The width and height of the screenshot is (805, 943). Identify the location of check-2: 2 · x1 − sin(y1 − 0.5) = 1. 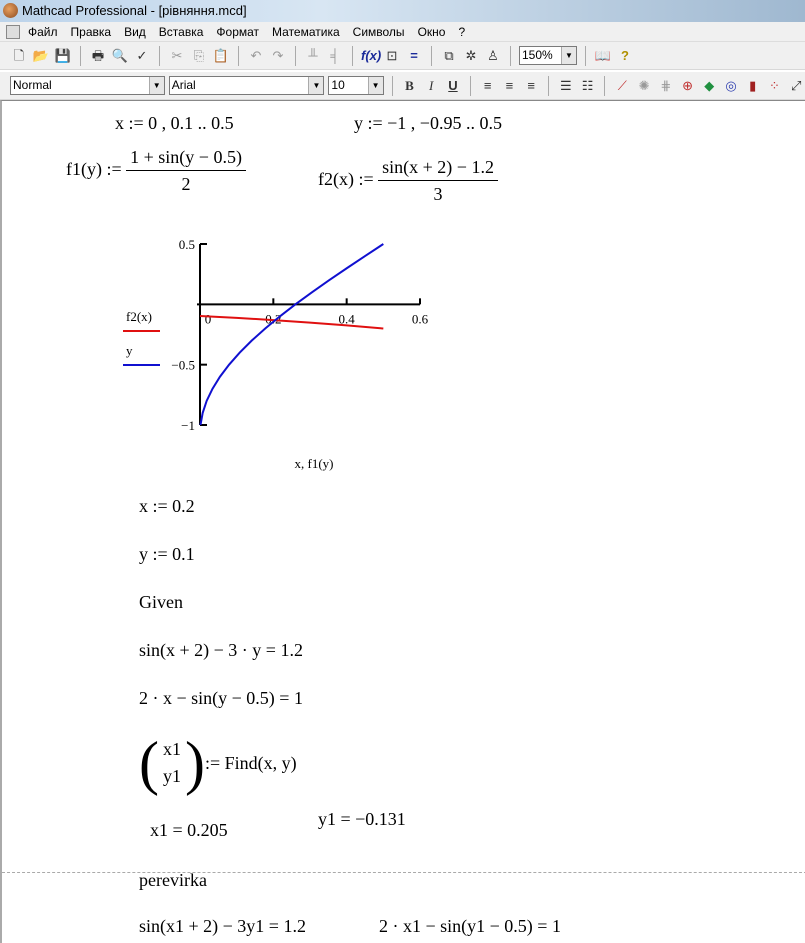
(470, 926).